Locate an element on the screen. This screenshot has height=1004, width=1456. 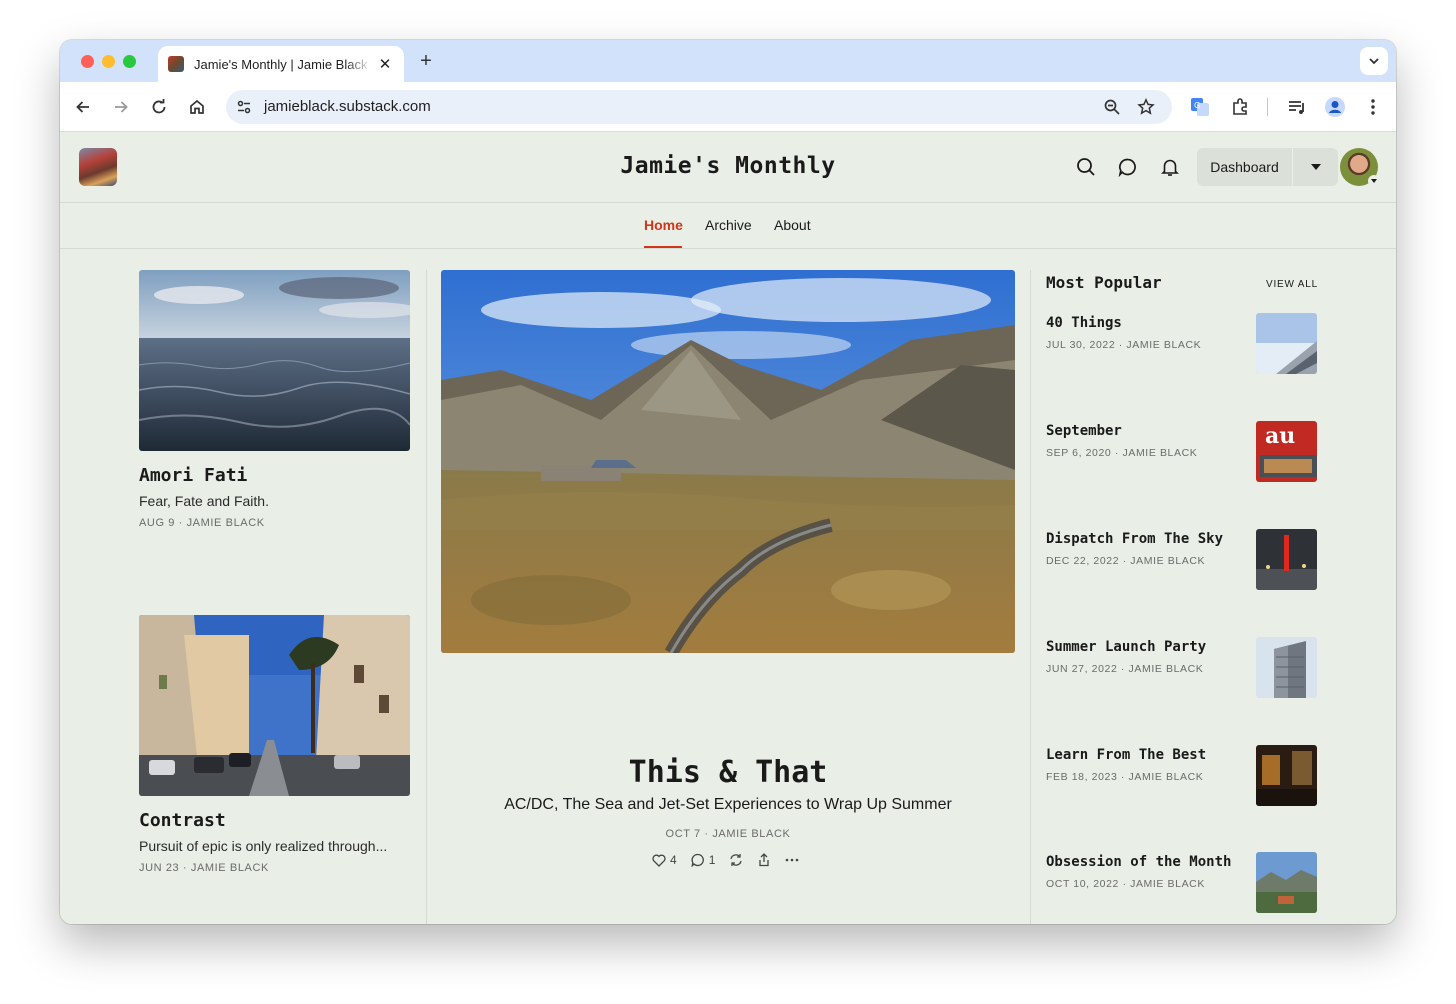
notifications-button is located at coordinates (1170, 167).